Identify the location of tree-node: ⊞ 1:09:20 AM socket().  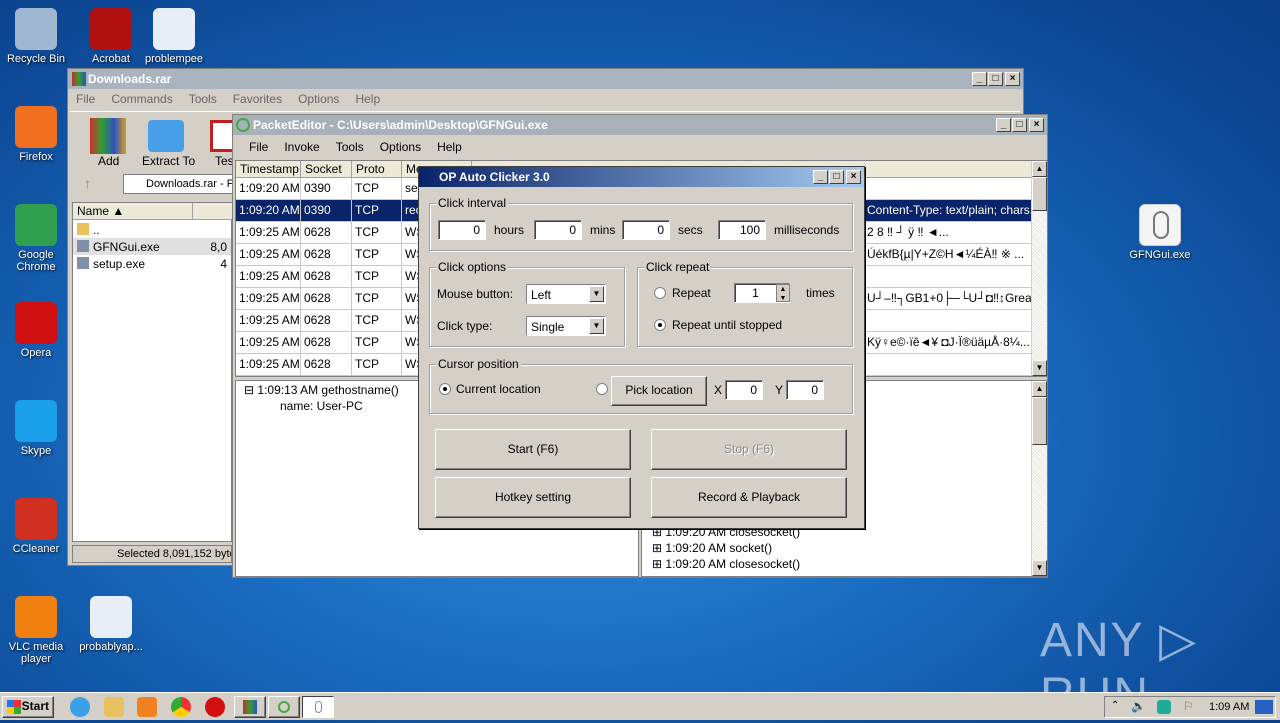
(712, 548).